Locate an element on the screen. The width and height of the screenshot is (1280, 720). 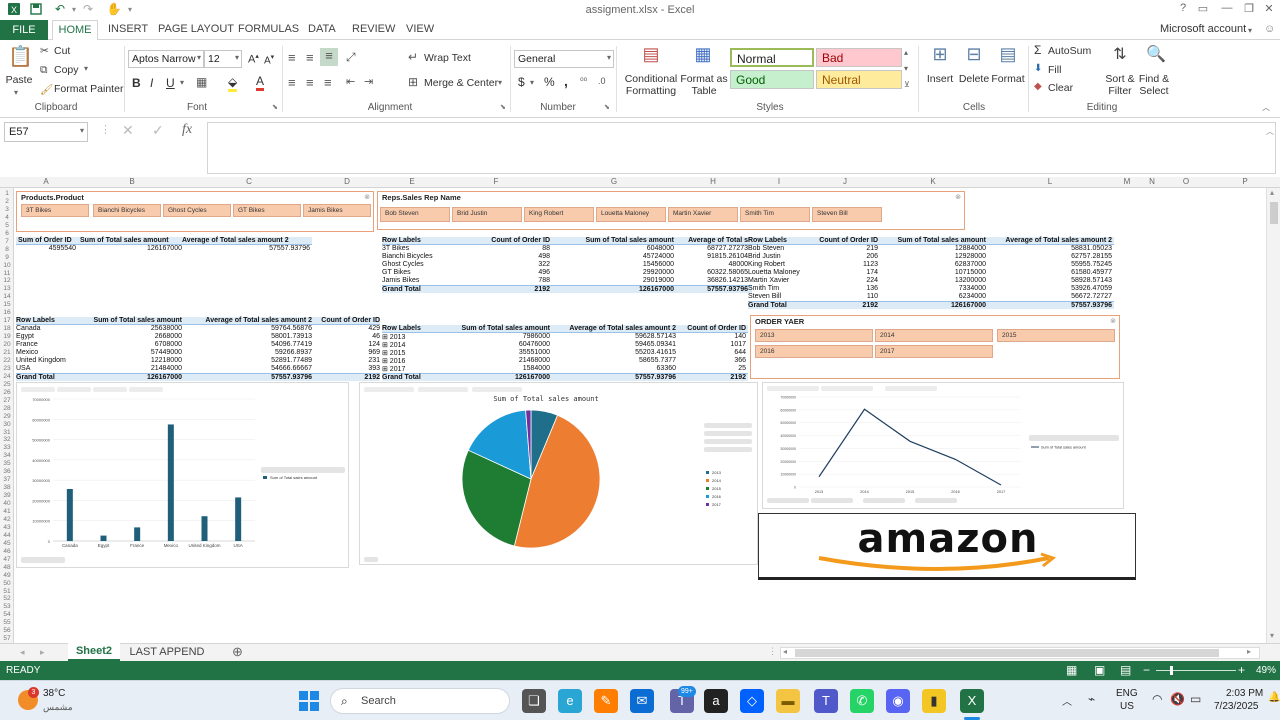
merge-center-button: Merge & Center is located at coordinates (461, 83).